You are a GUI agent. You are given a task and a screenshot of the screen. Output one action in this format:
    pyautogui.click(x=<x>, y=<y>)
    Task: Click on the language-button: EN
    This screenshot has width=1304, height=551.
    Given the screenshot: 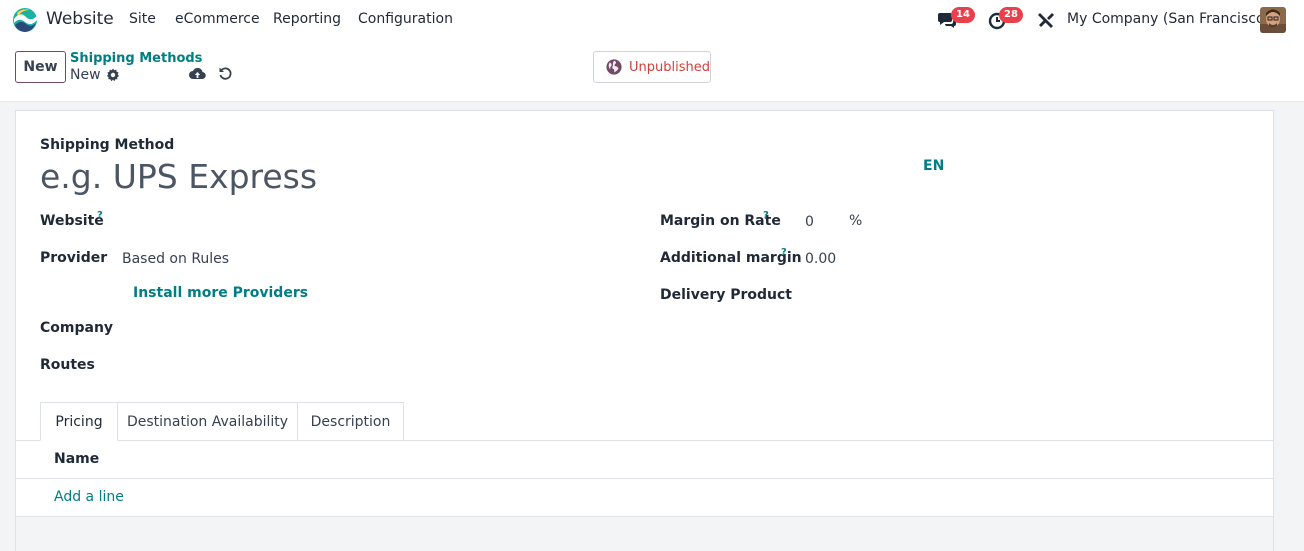 What is the action you would take?
    pyautogui.click(x=933, y=166)
    